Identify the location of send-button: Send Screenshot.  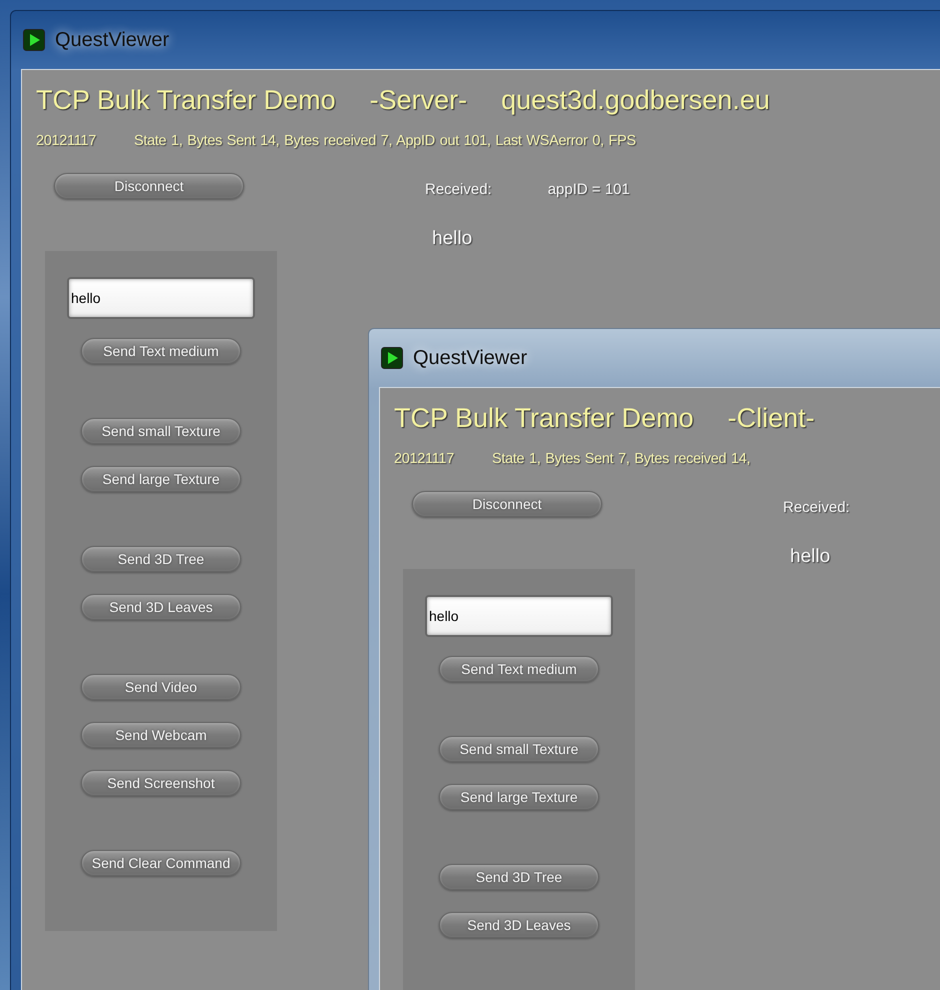
(161, 783).